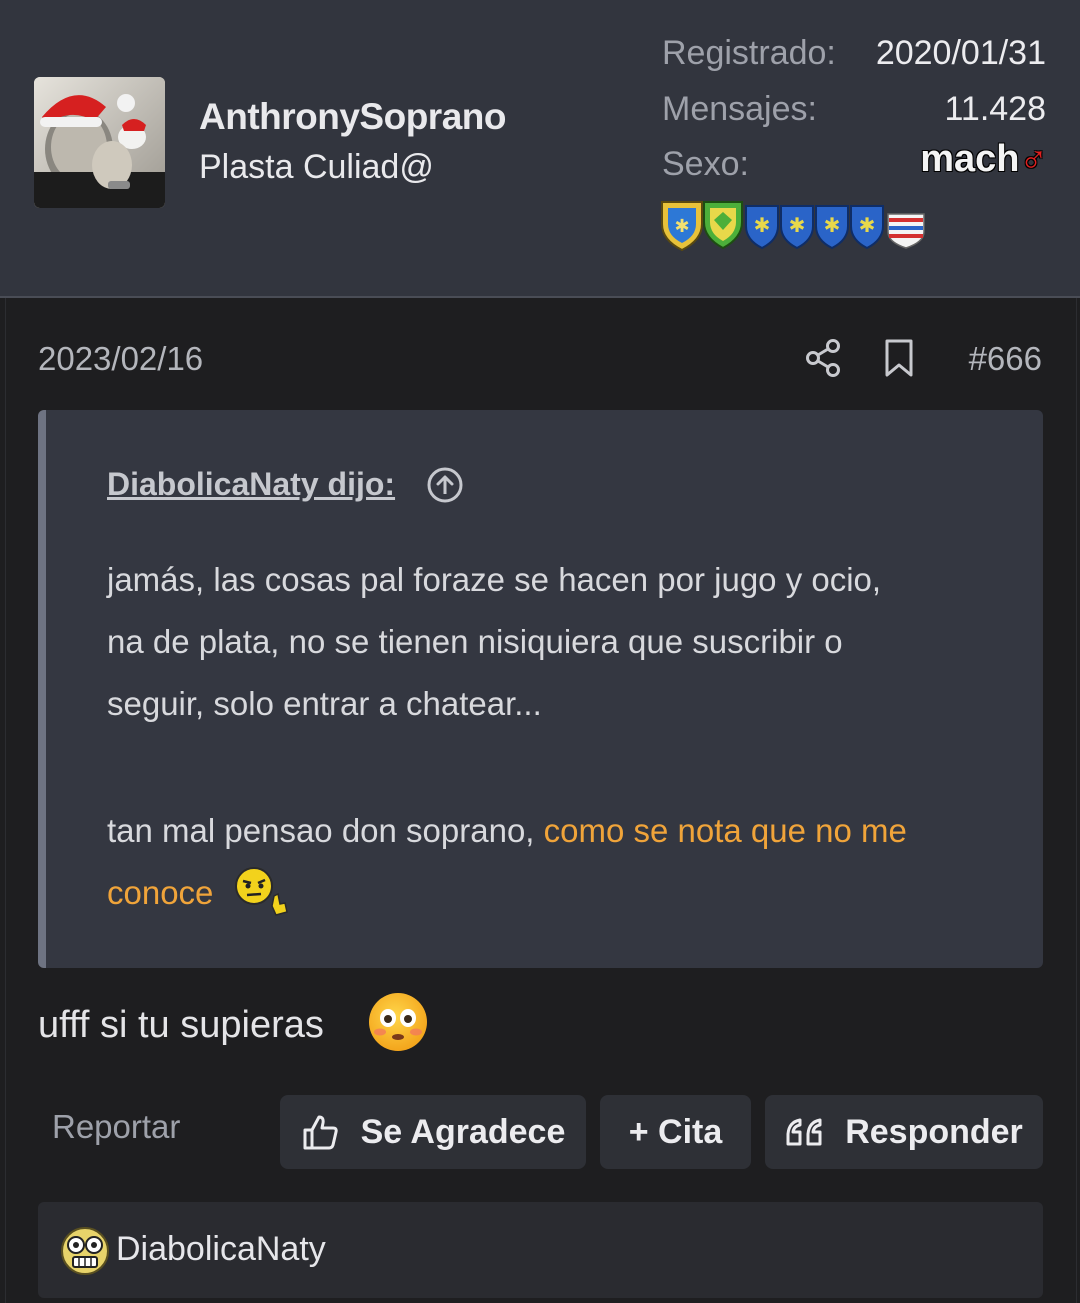 This screenshot has width=1080, height=1303. Describe the element at coordinates (899, 358) in the screenshot. I see `bookmark-icon` at that location.